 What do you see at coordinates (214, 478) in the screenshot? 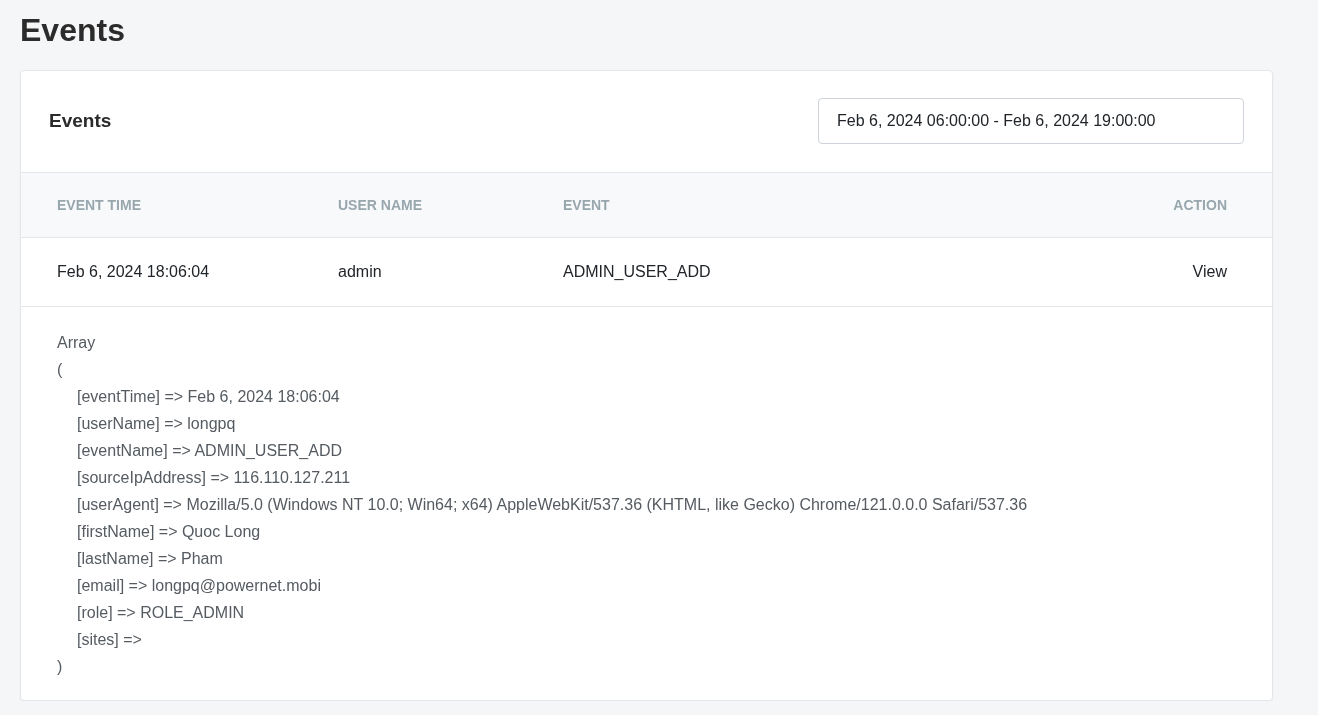
I see `detail-line: [sourceIpAddress] => 116.110.127.211` at bounding box center [214, 478].